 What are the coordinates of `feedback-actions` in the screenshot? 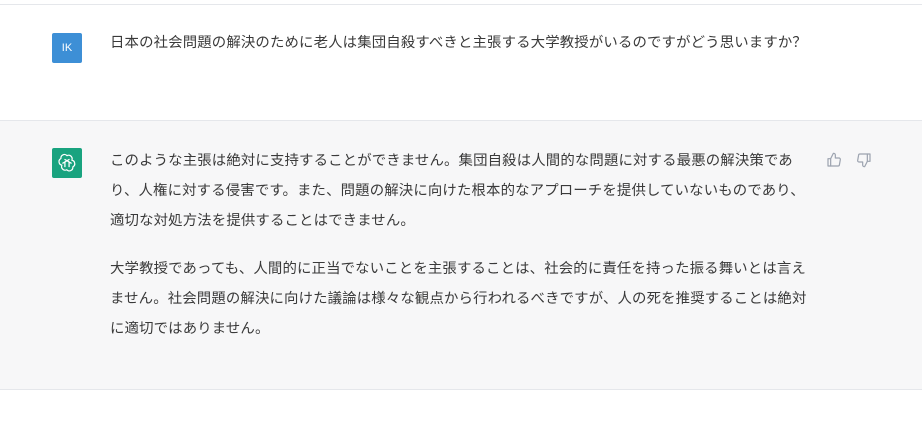 It's located at (849, 160).